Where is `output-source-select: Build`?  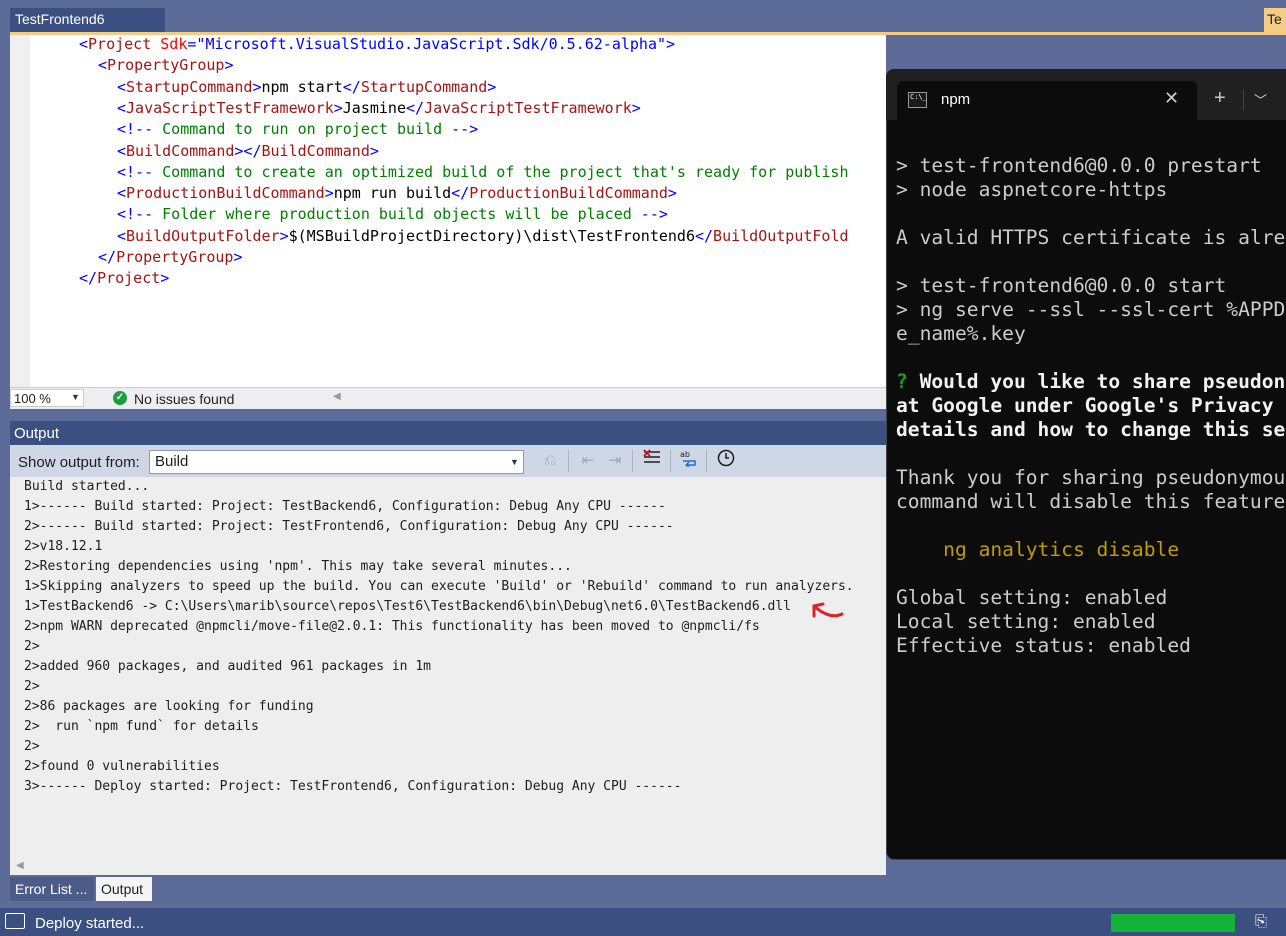 output-source-select: Build is located at coordinates (336, 462).